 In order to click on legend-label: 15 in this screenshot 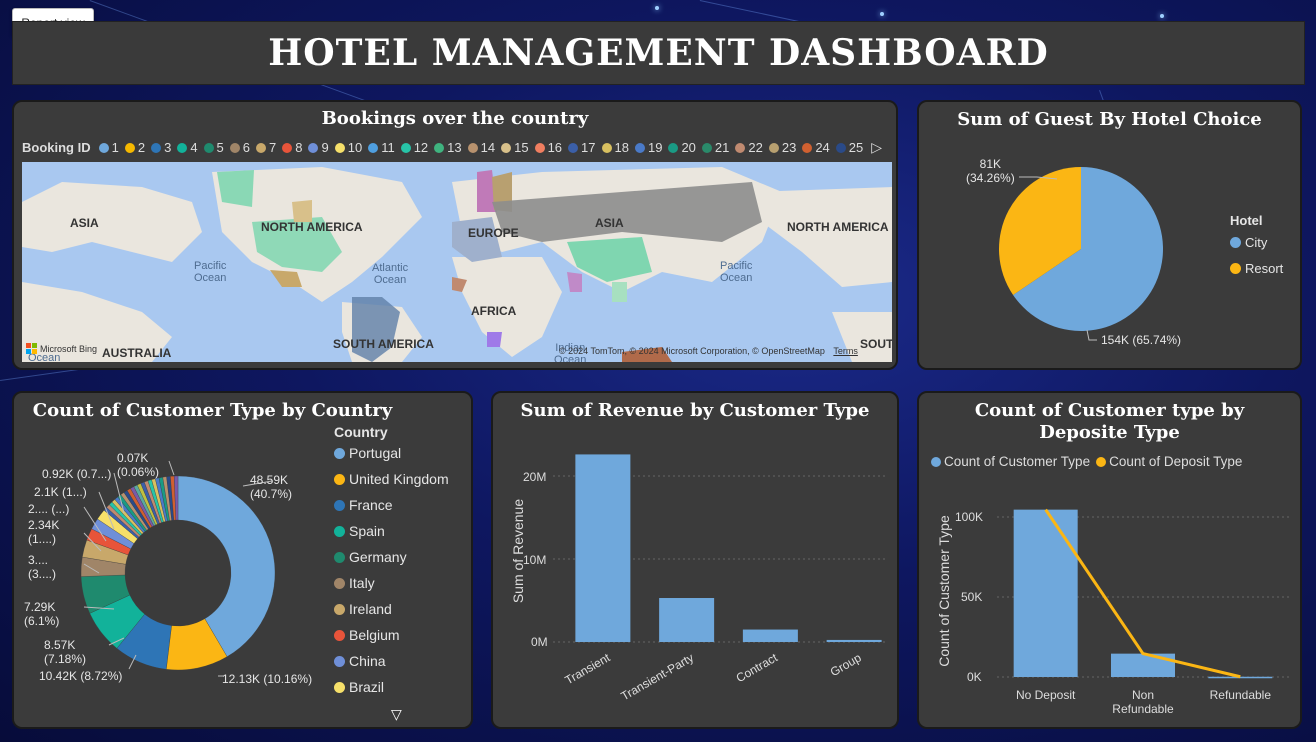, I will do `click(521, 147)`.